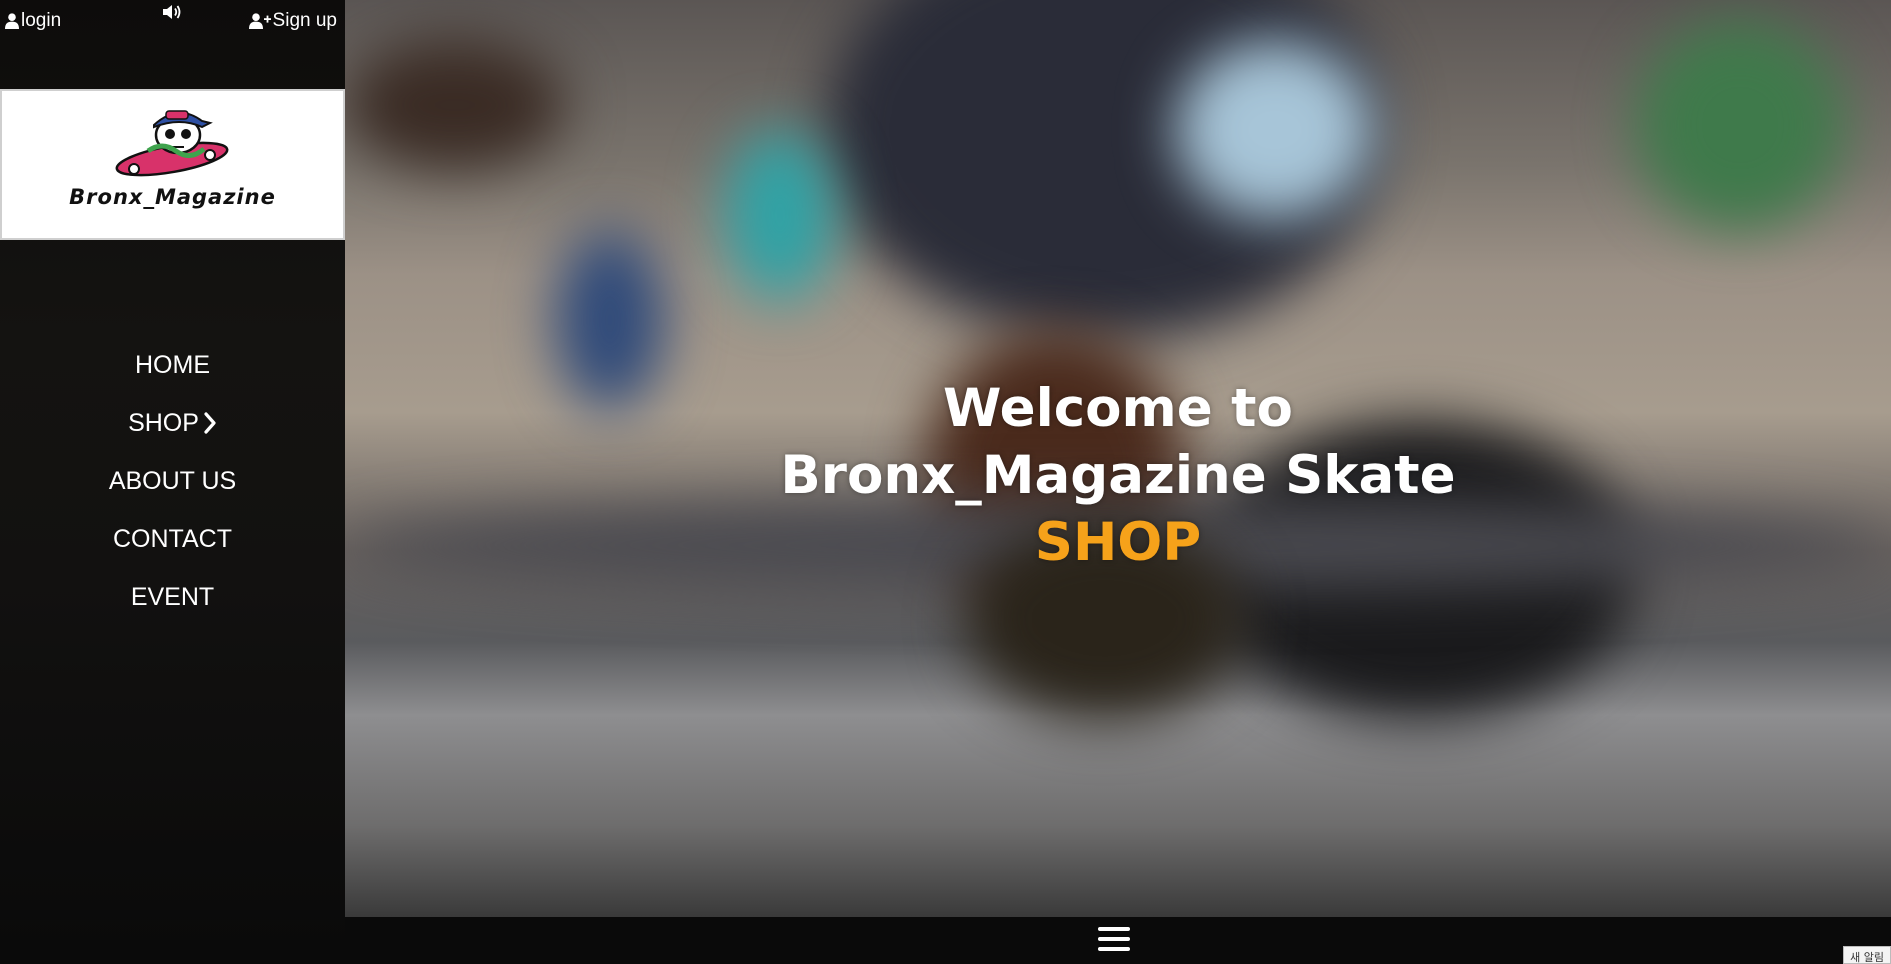  I want to click on account-bar: login Sign up, so click(172, 23).